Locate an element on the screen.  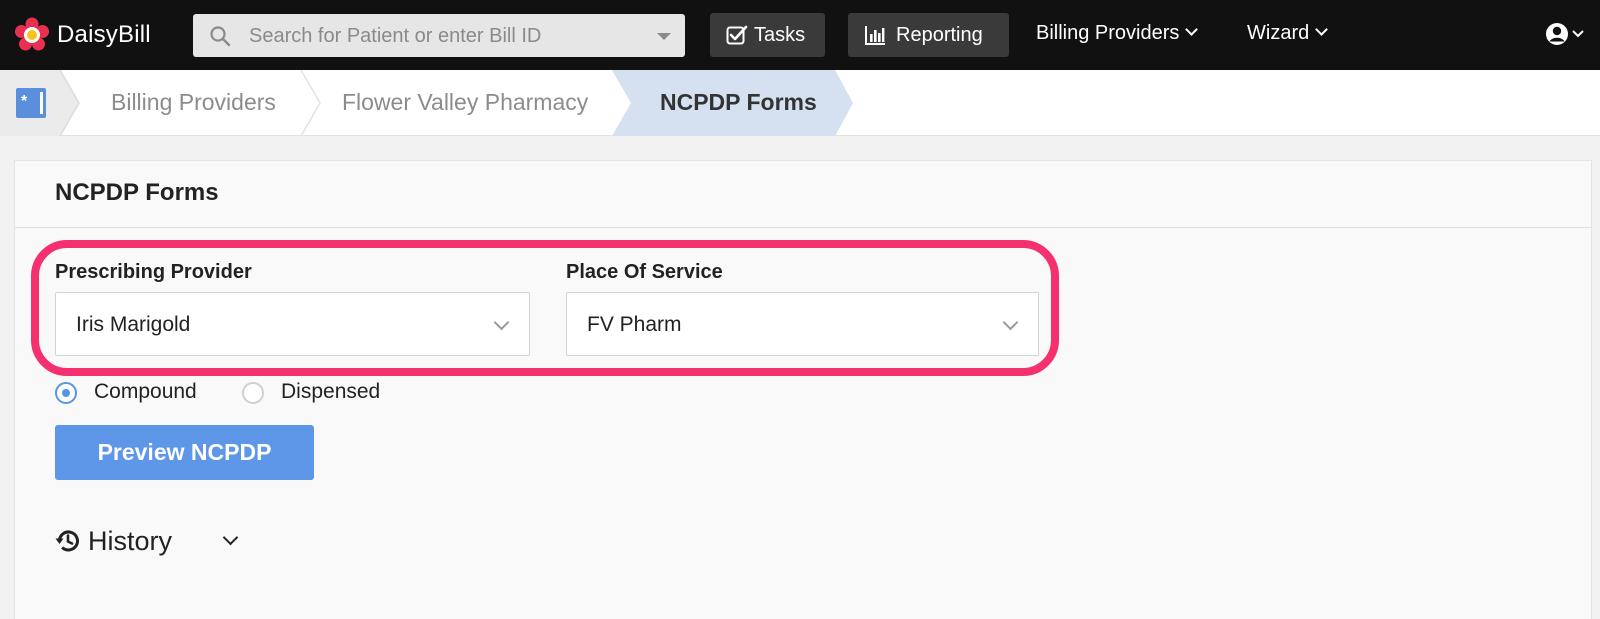
billing-providers-label: Billing Providers is located at coordinates (1108, 33).